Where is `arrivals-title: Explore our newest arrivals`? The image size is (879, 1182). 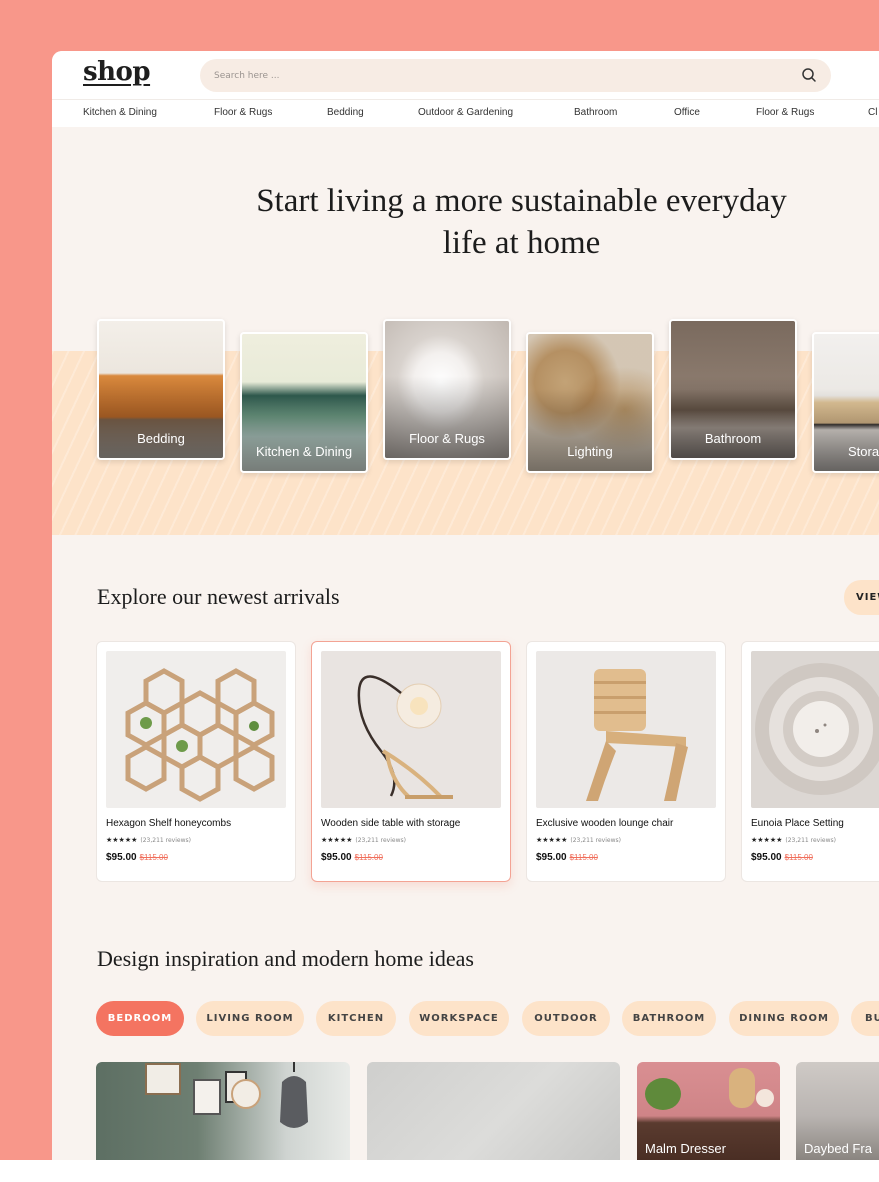
arrivals-title: Explore our newest arrivals is located at coordinates (218, 596).